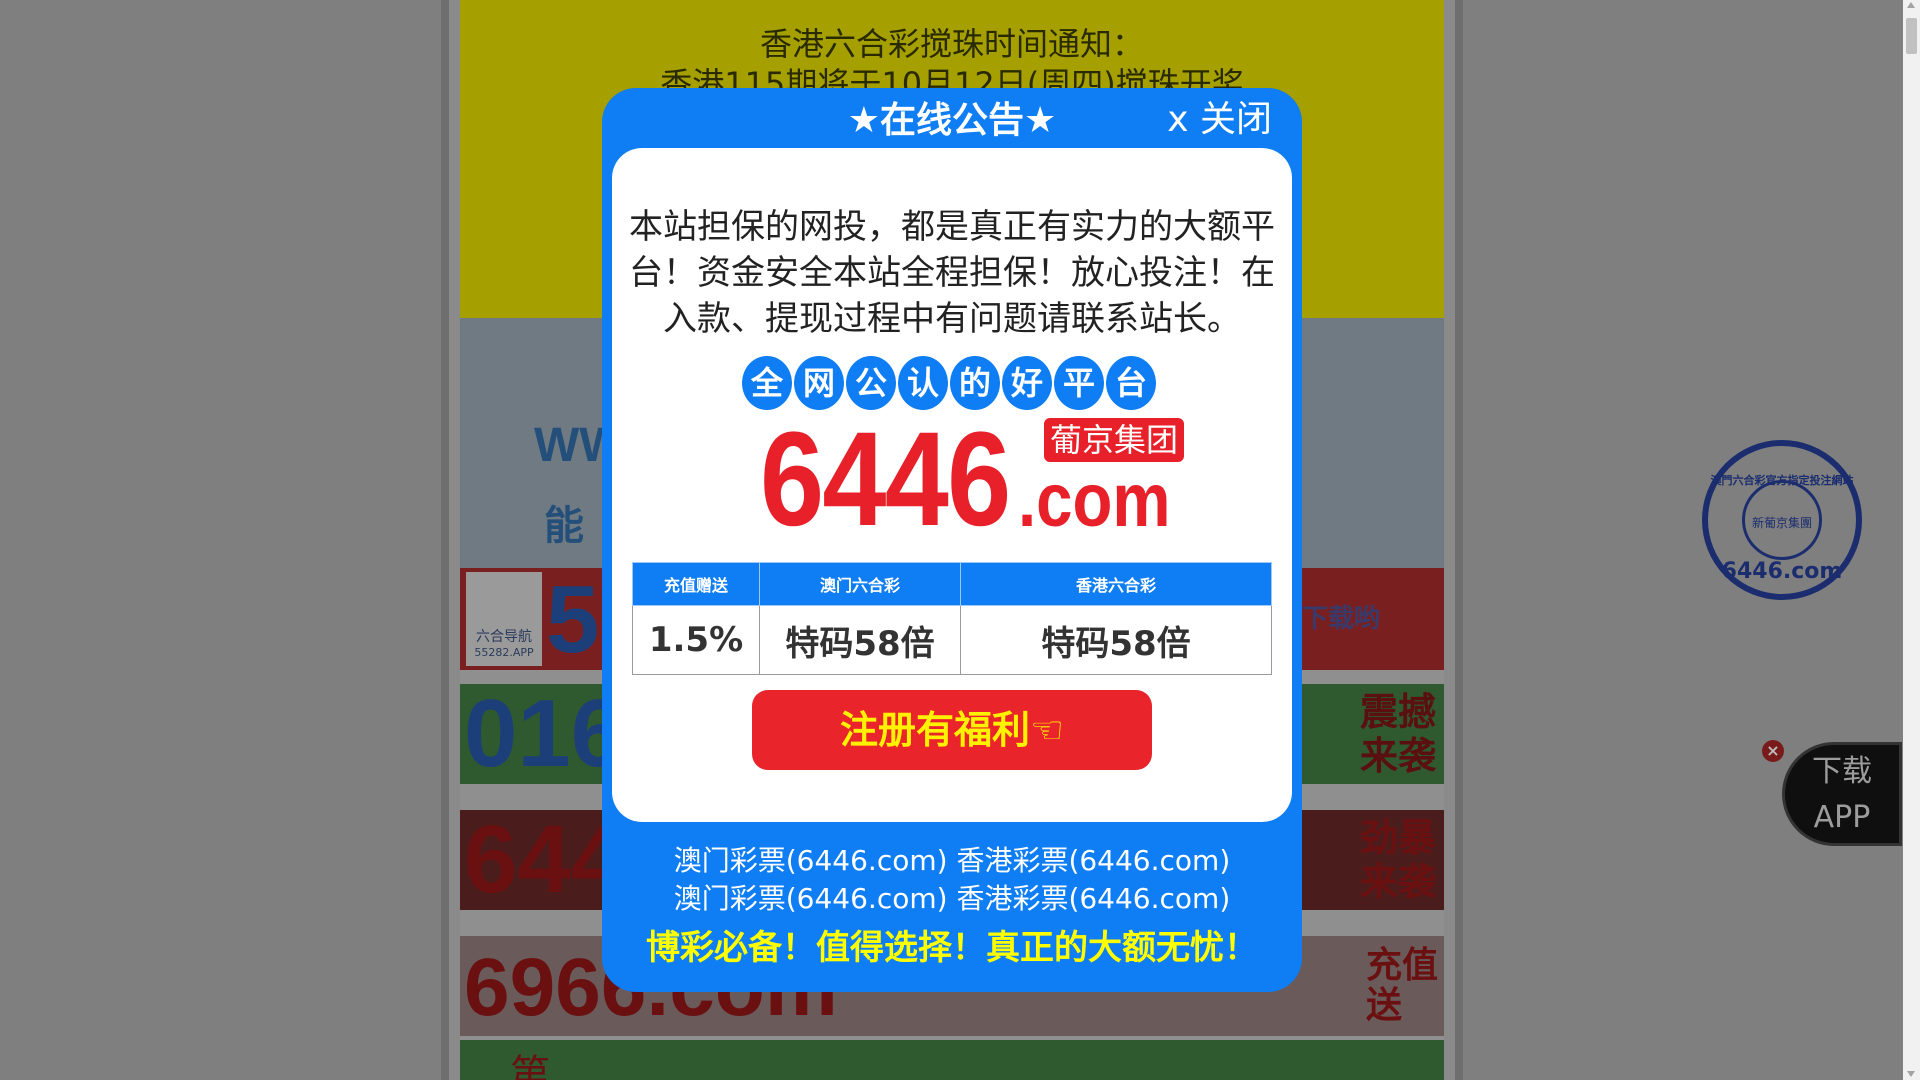 The image size is (1920, 1080). Describe the element at coordinates (1911, 1074) in the screenshot. I see `scroll-down-icon` at that location.